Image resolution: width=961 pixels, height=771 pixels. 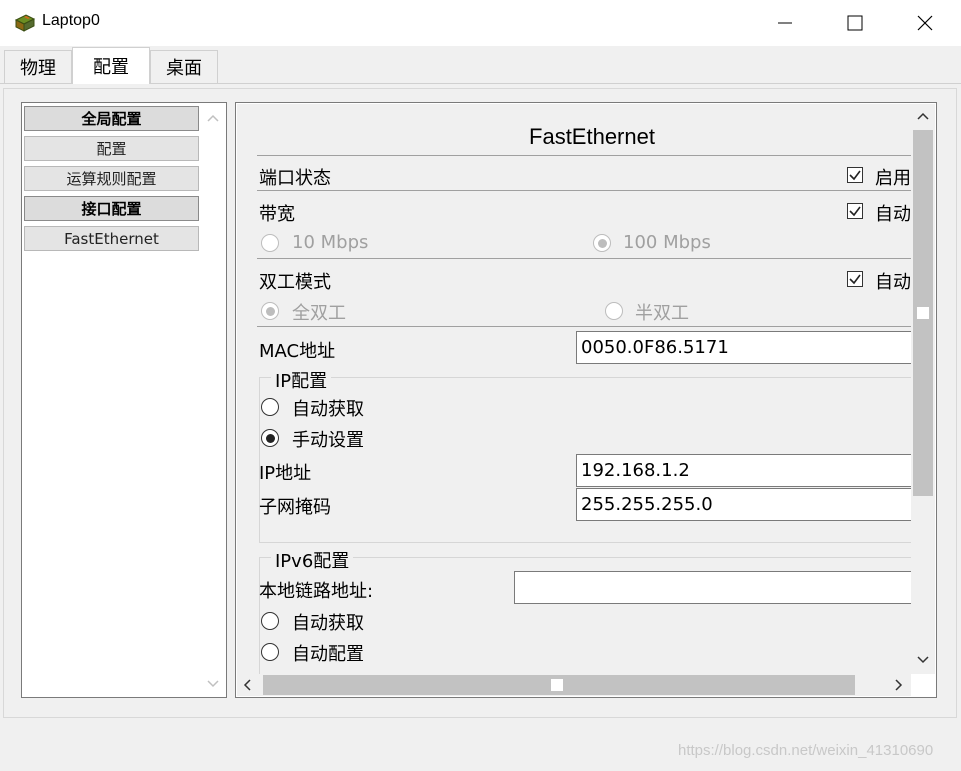 What do you see at coordinates (899, 685) in the screenshot?
I see `scroll-right-icon` at bounding box center [899, 685].